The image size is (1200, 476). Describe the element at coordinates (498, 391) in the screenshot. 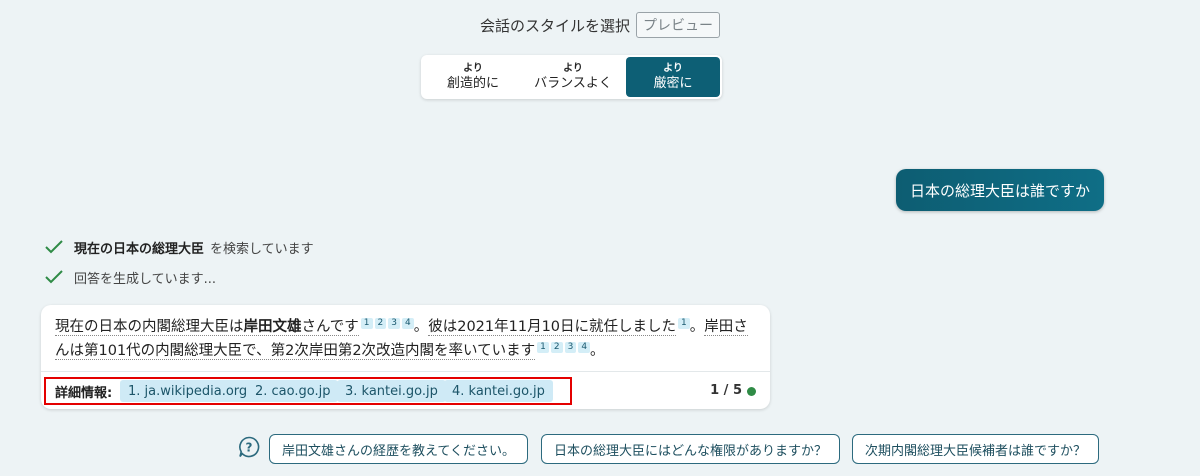

I see `source-link-4: 4. kantei.go.jp` at that location.